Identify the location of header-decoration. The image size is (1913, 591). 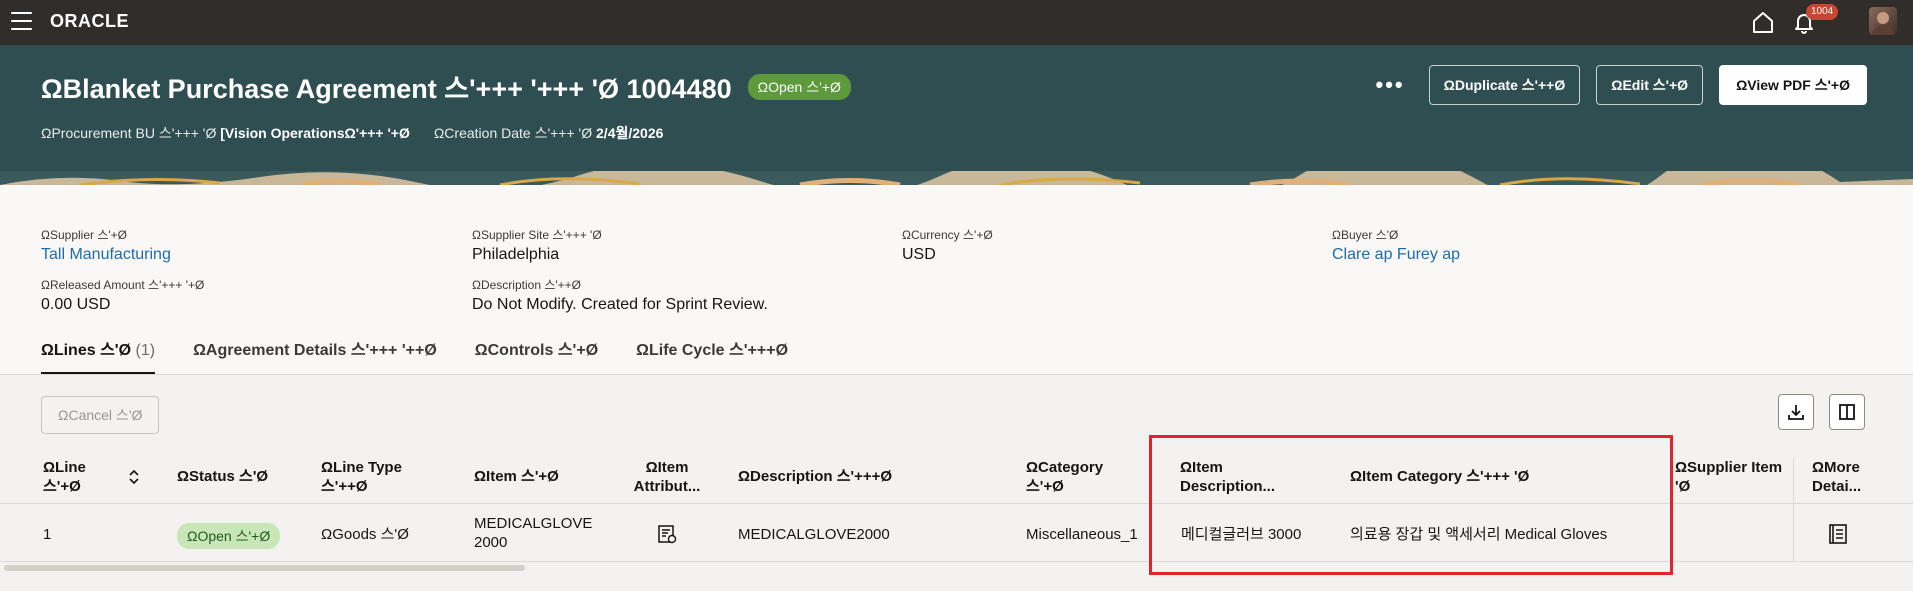
(956, 178).